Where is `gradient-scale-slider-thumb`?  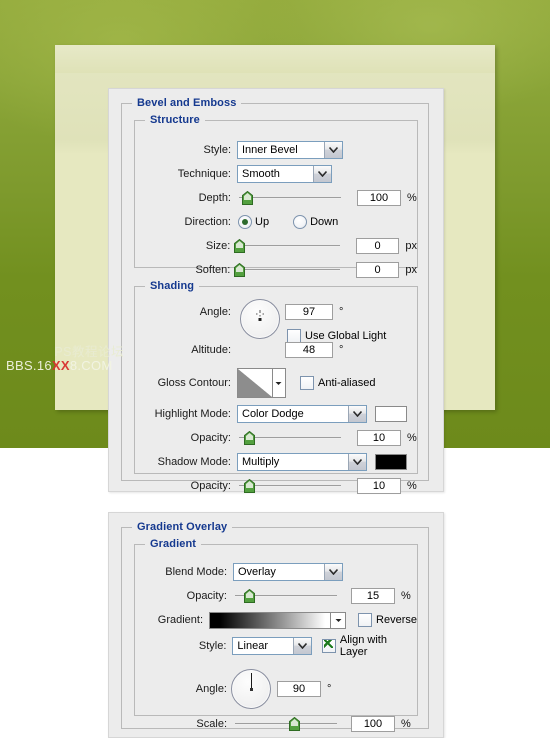 gradient-scale-slider-thumb is located at coordinates (295, 724).